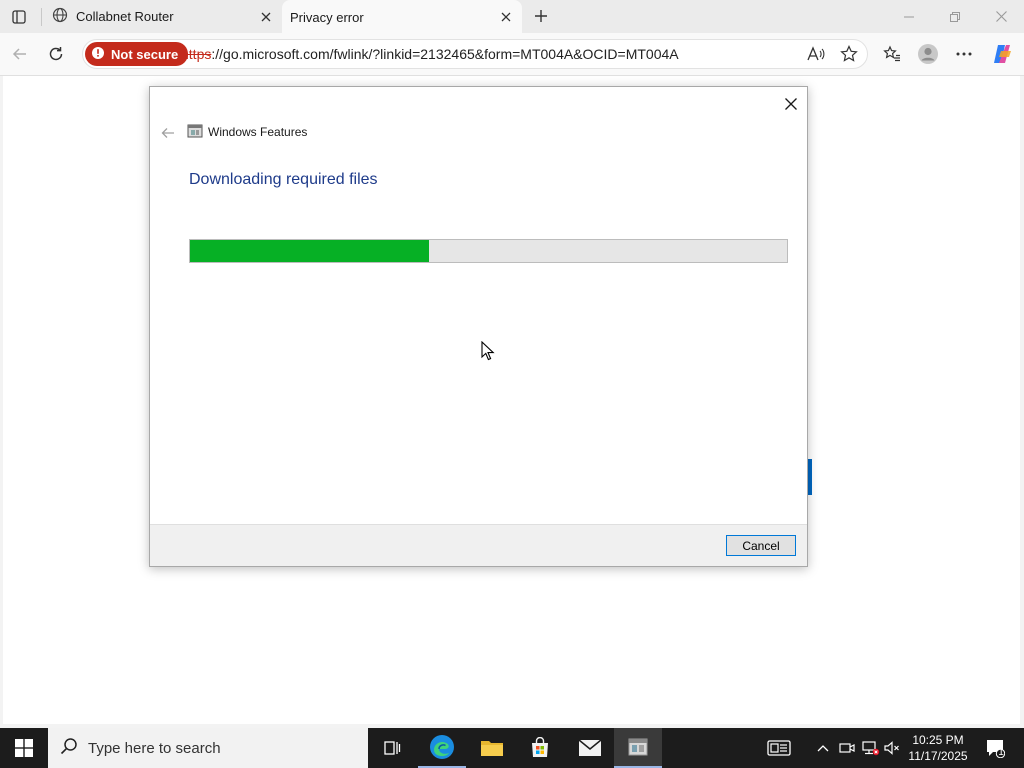 This screenshot has width=1024, height=768. What do you see at coordinates (488, 353) in the screenshot?
I see `mouse-cursor-icon` at bounding box center [488, 353].